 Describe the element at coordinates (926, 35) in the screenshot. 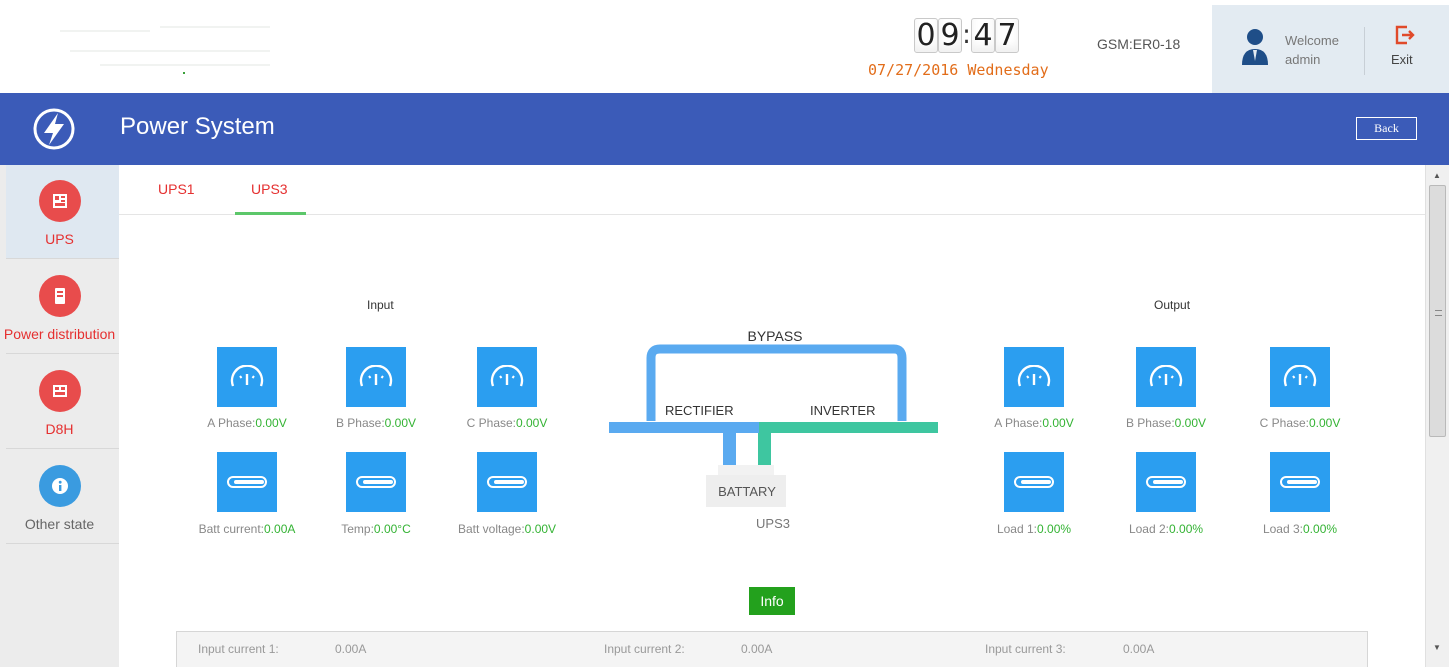

I see `clock-digit: 0` at that location.